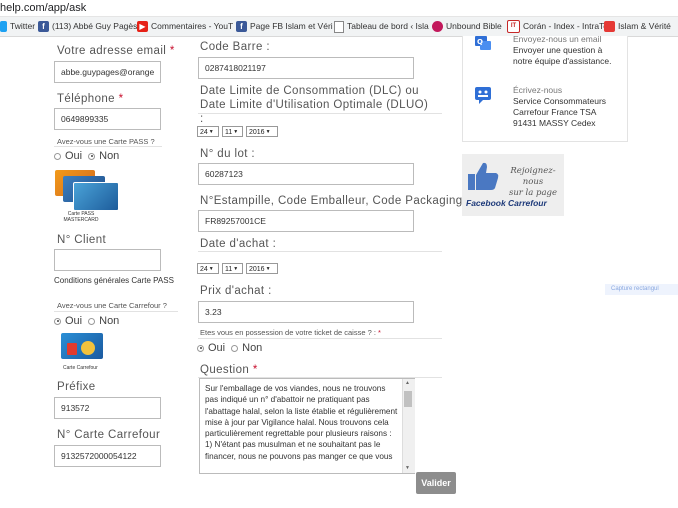 This screenshot has width=678, height=508. Describe the element at coordinates (107, 72) in the screenshot. I see `email-field: abbe.guypages@orange` at that location.